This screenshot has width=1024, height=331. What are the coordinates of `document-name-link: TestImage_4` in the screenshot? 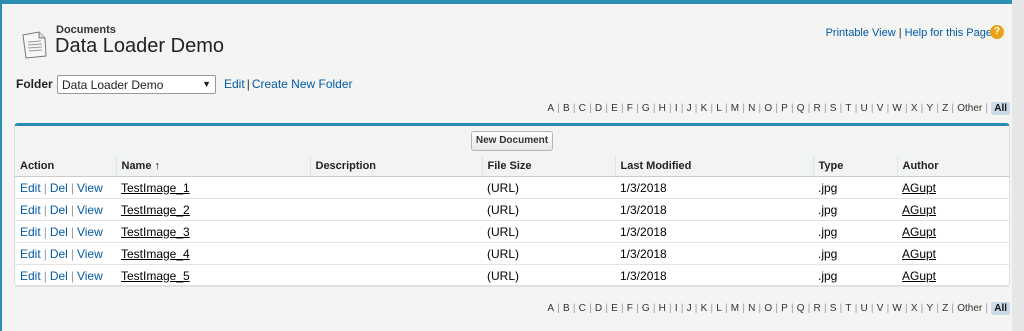 It's located at (155, 254).